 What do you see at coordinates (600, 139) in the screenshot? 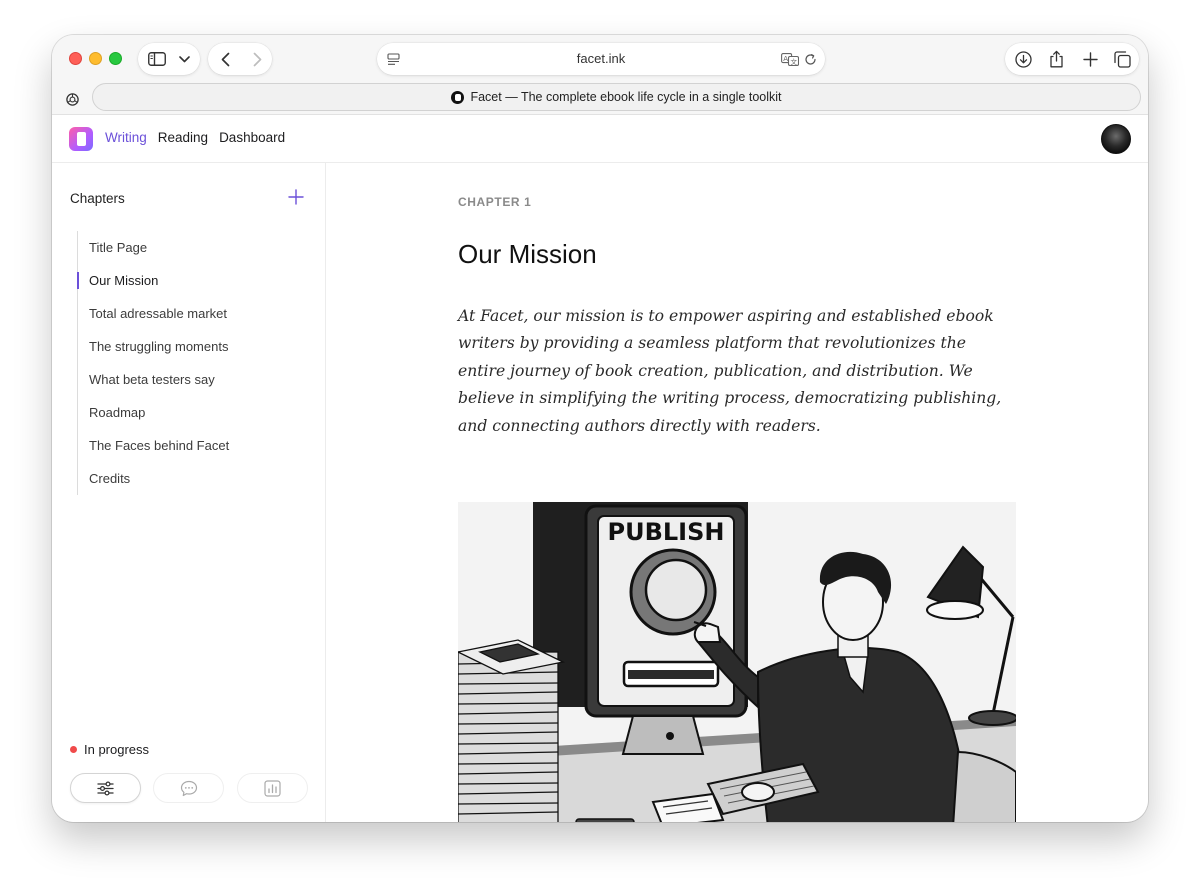
I see `app-header: Writing Reading Dashboard` at bounding box center [600, 139].